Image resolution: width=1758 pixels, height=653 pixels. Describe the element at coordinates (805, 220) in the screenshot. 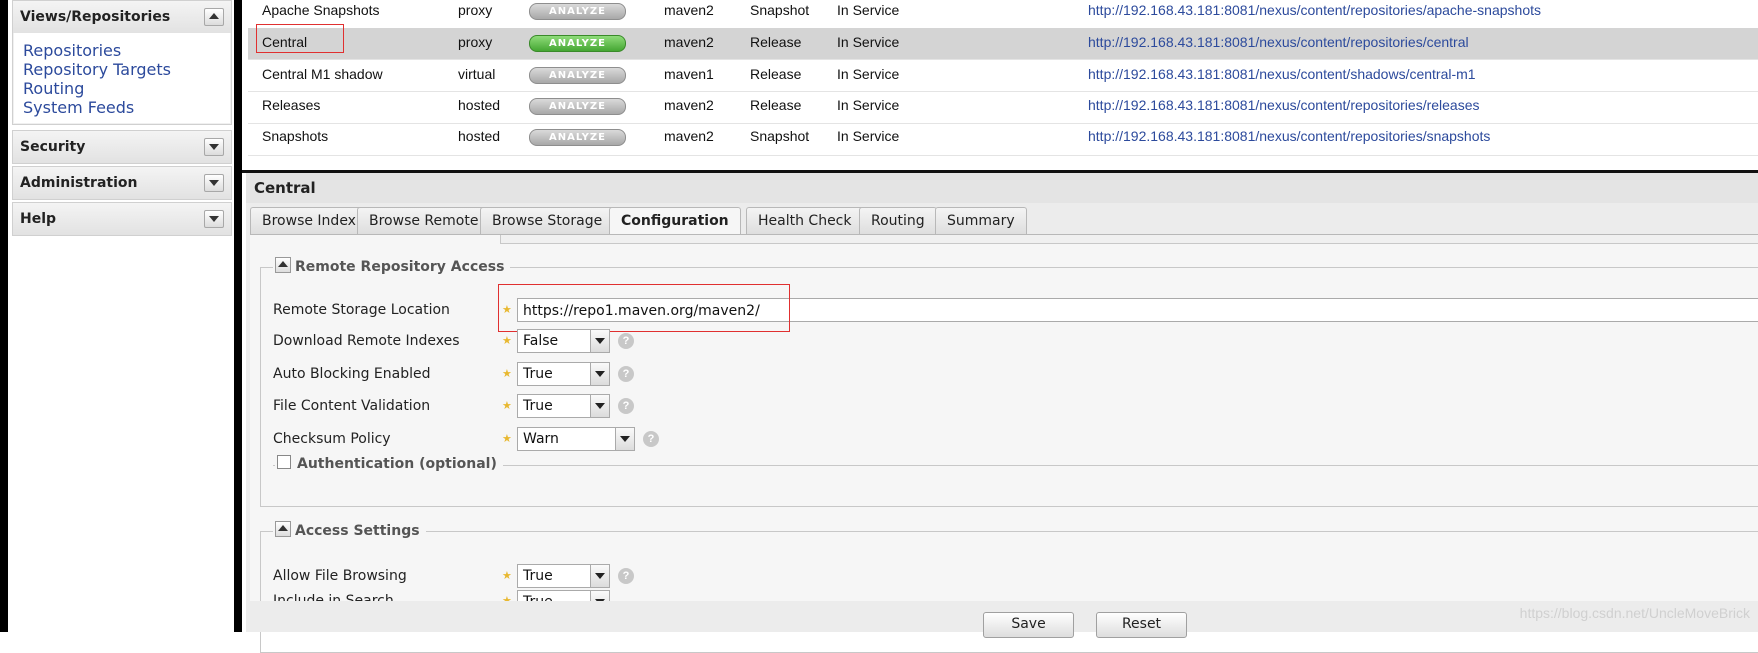

I see `tab-health-check: Health Check` at that location.